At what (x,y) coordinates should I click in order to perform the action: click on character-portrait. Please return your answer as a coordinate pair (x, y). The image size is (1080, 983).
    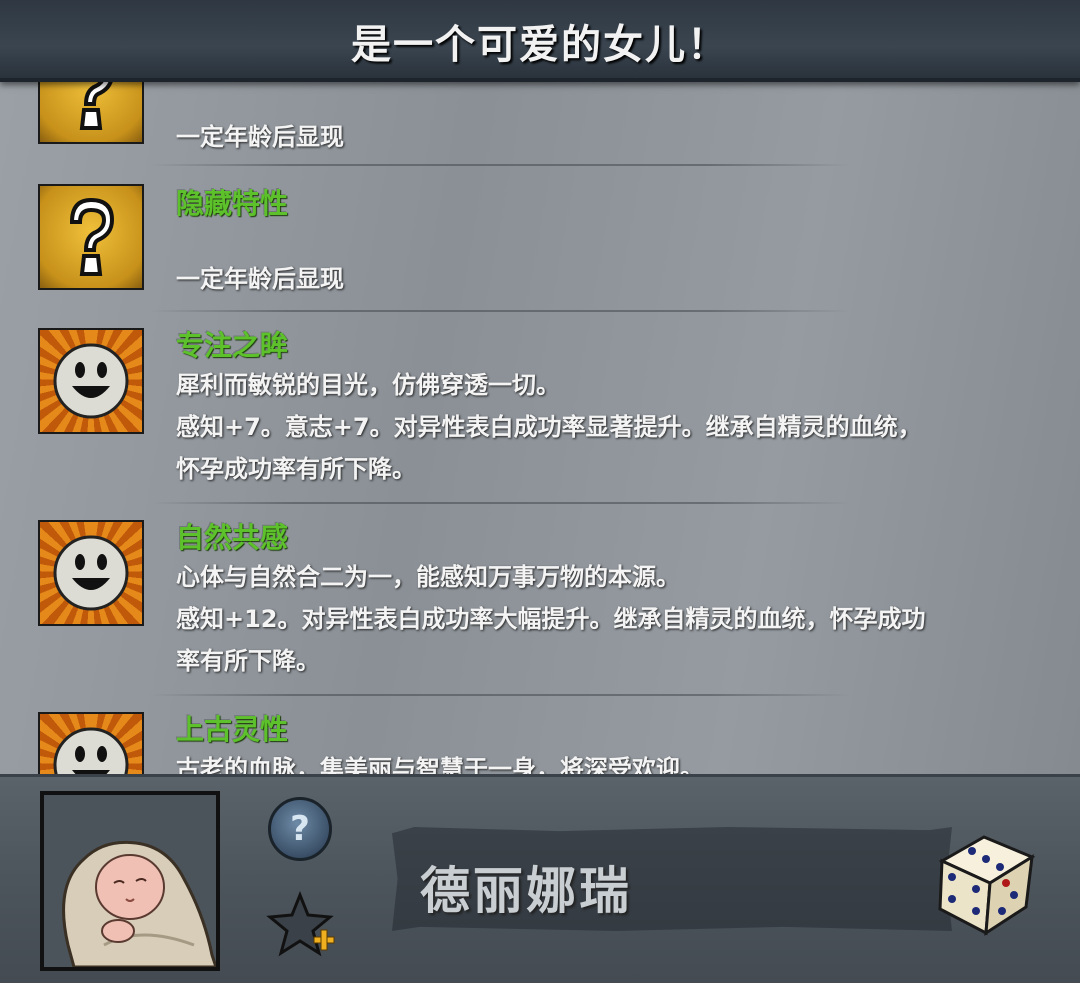
    Looking at the image, I should click on (130, 881).